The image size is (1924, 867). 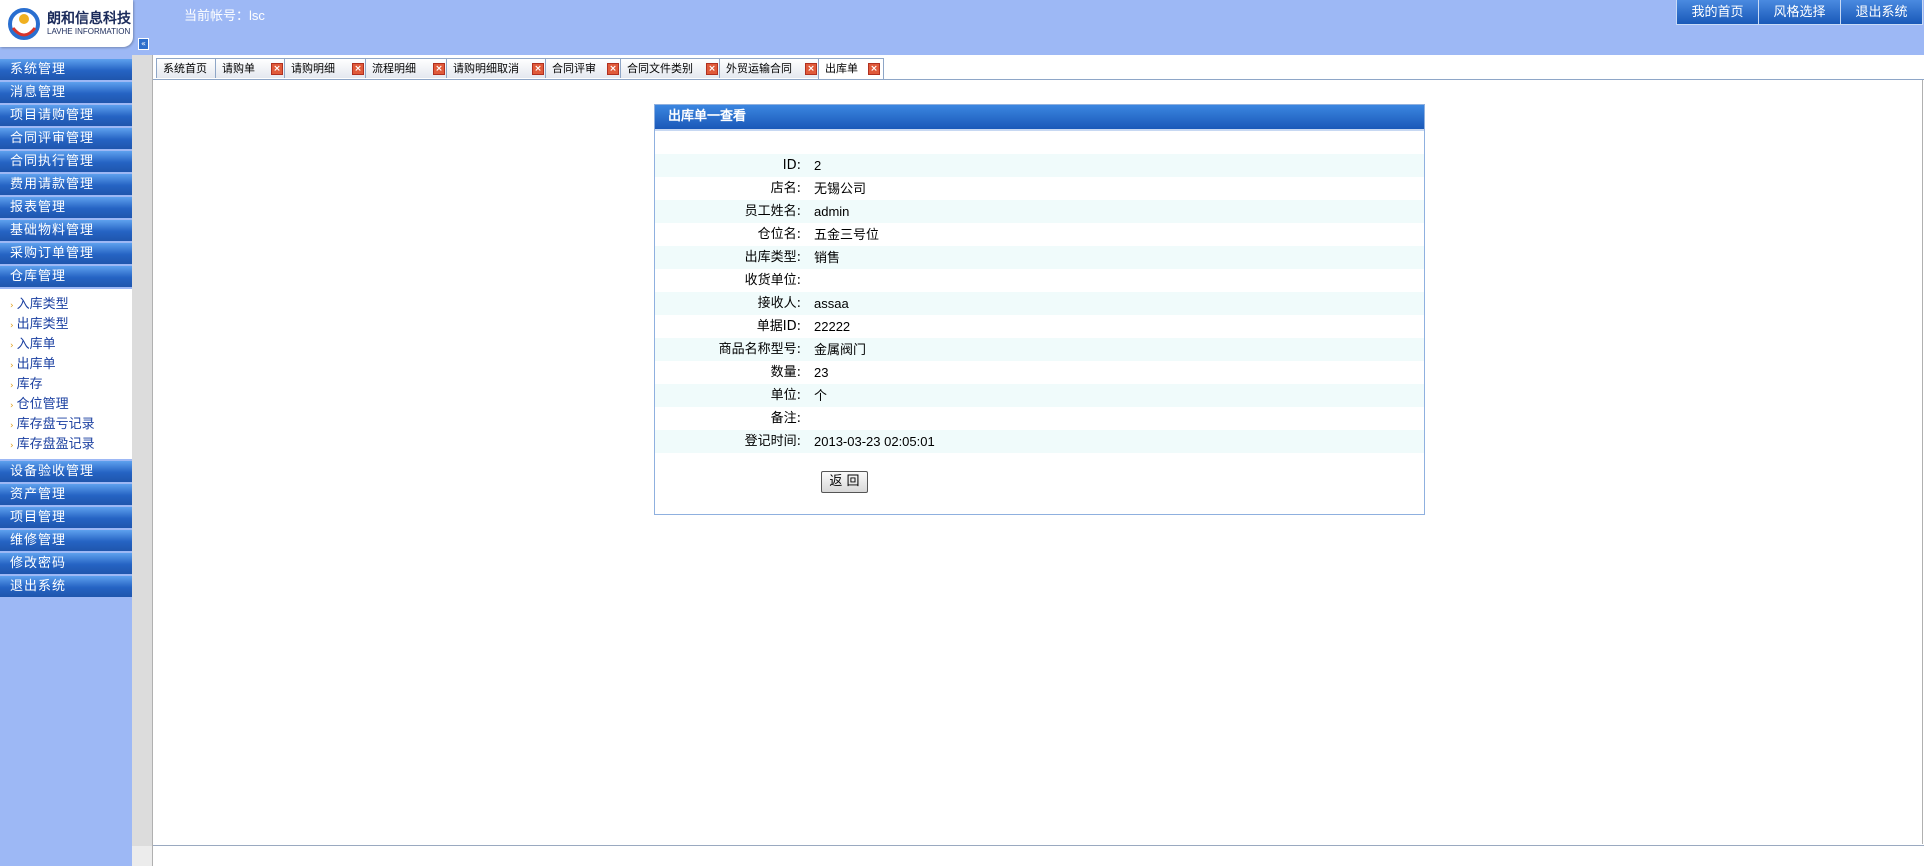 What do you see at coordinates (1881, 12) in the screenshot?
I see `logout-button: 退出系统` at bounding box center [1881, 12].